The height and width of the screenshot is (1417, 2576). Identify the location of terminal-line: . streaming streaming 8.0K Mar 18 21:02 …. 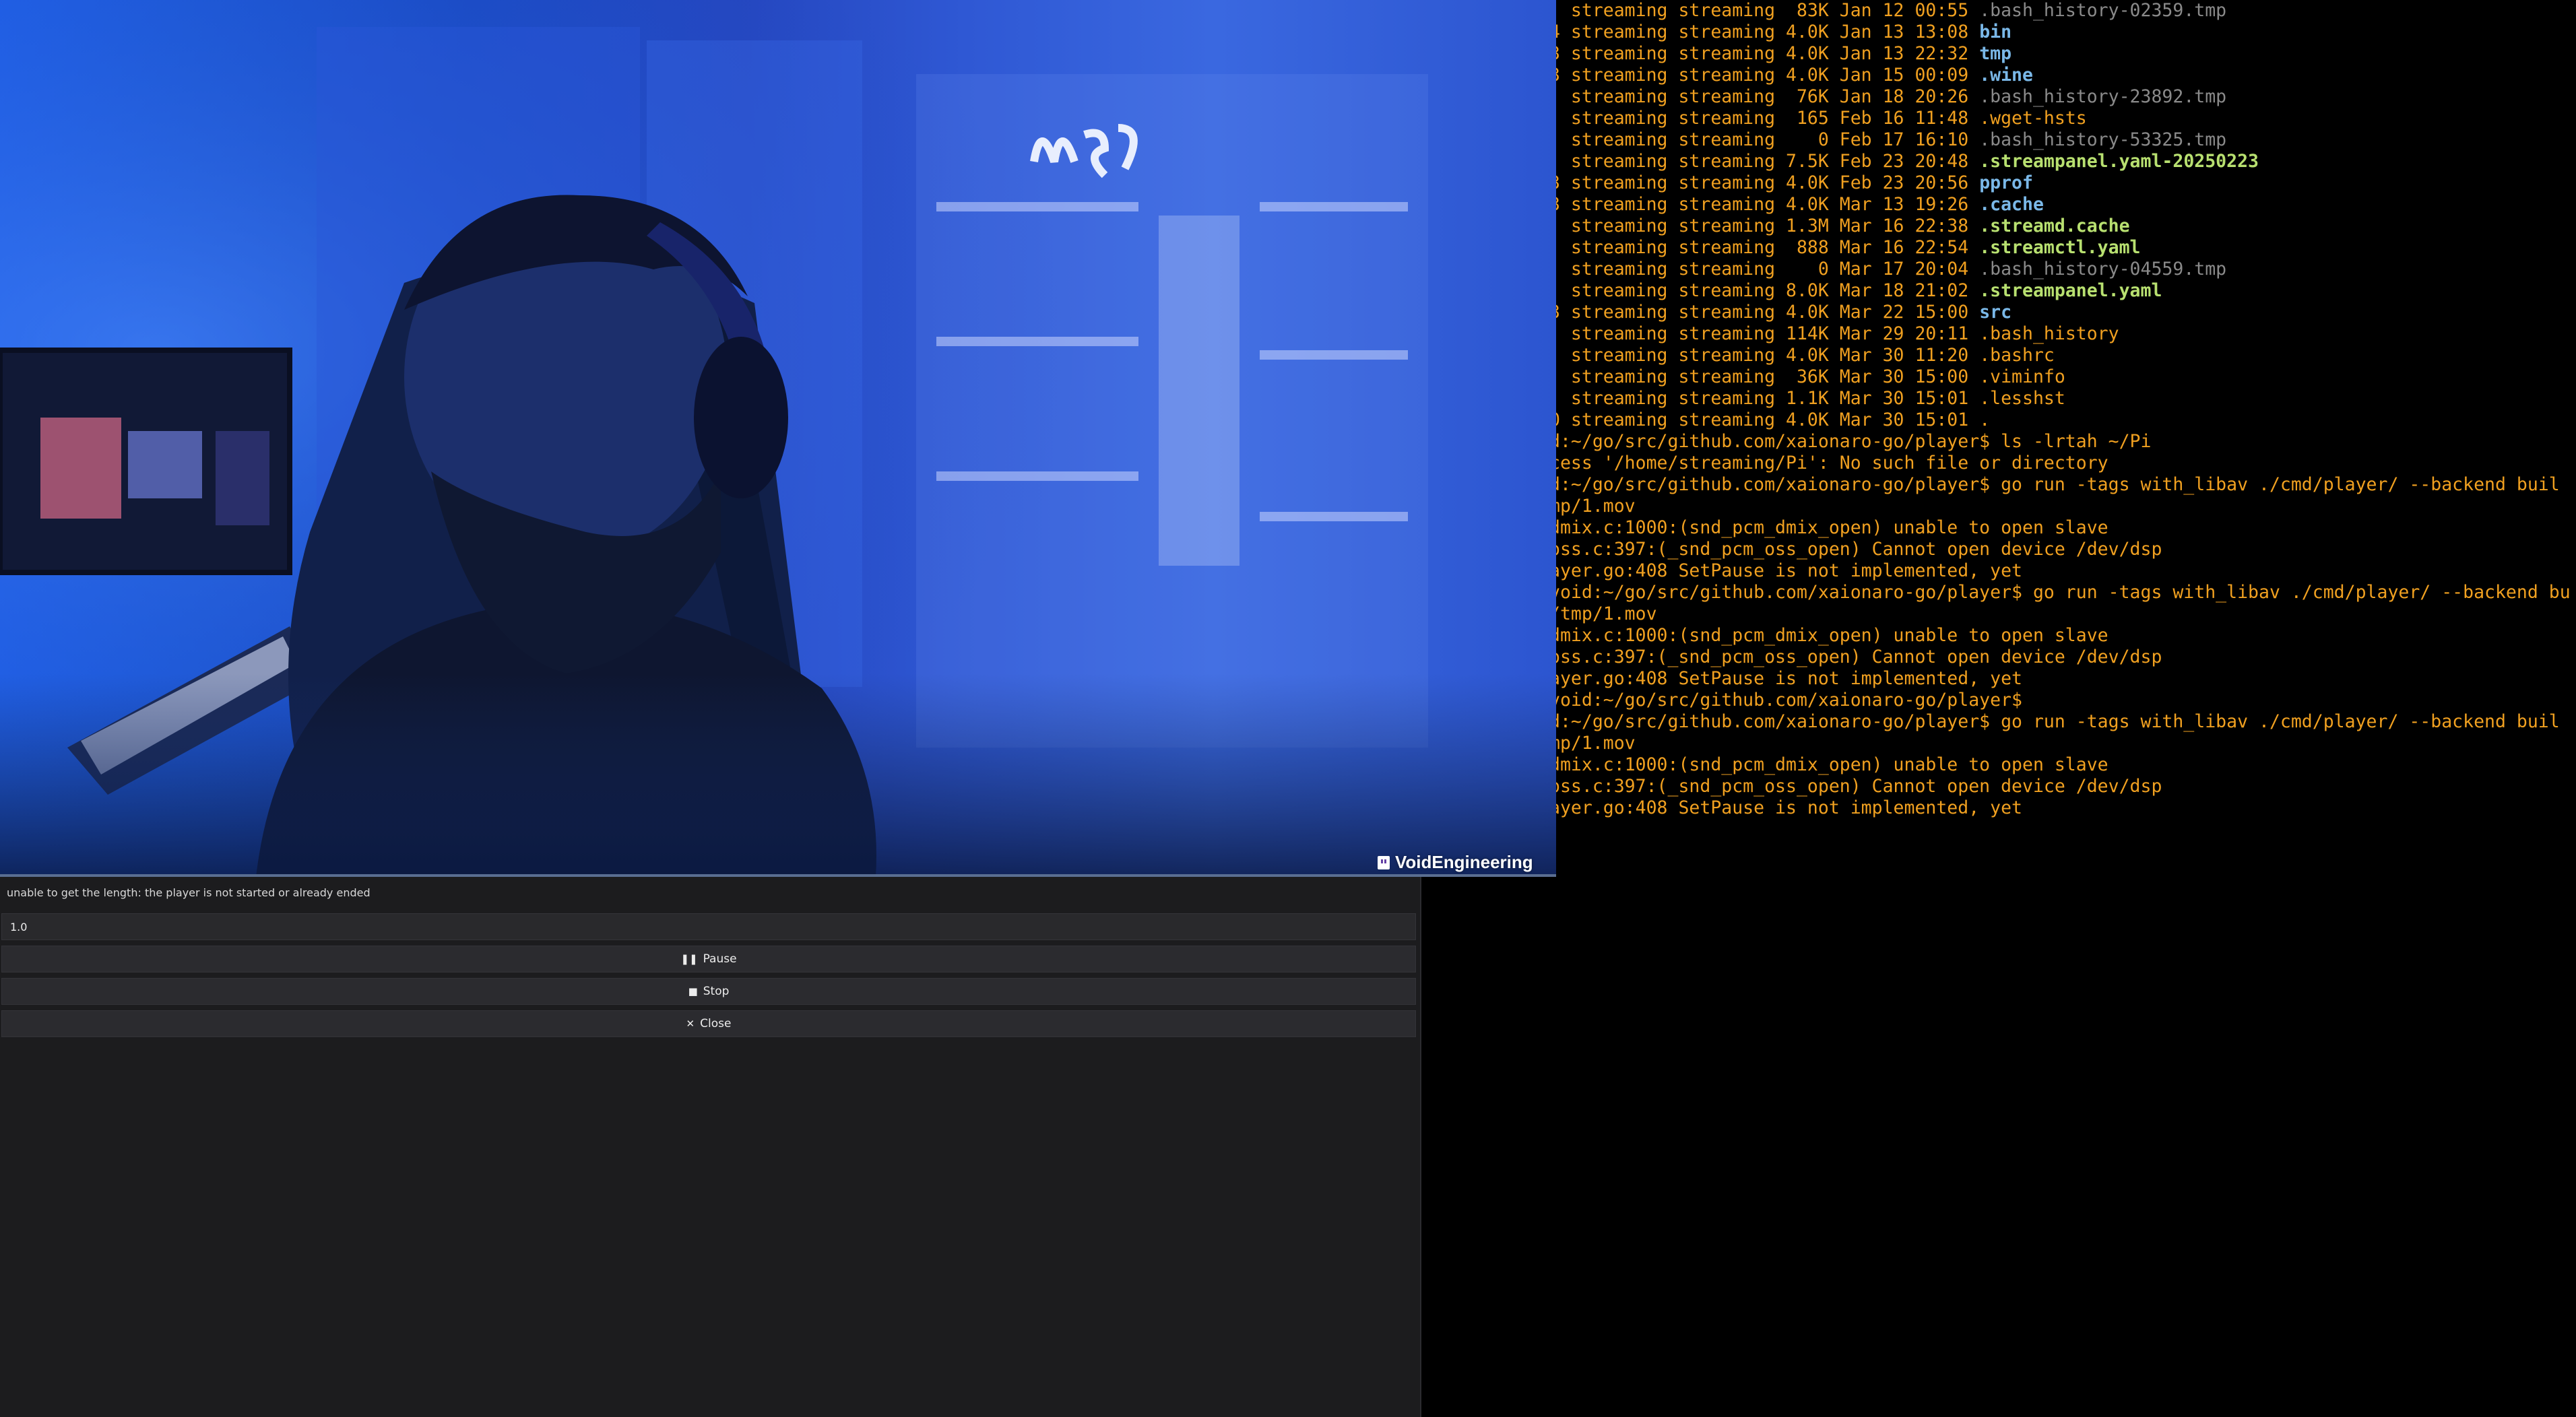
(2060, 291).